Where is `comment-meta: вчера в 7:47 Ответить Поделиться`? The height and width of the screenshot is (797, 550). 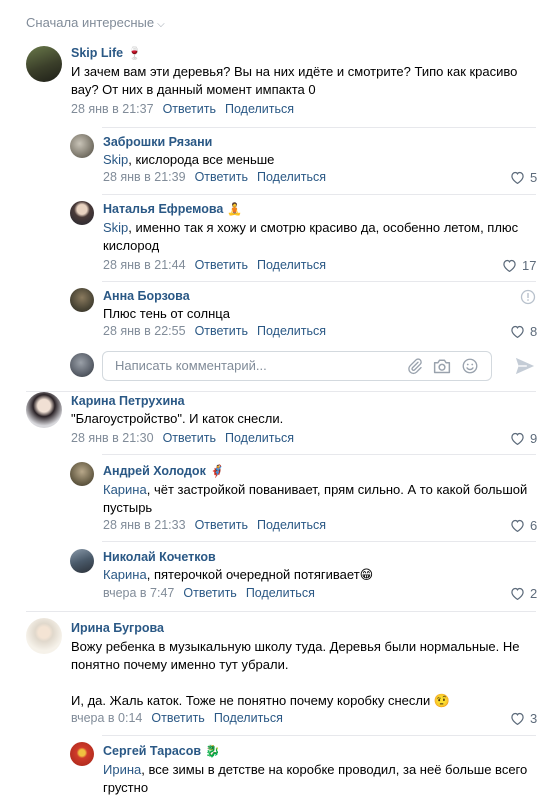 comment-meta: вчера в 7:47 Ответить Поделиться is located at coordinates (209, 593).